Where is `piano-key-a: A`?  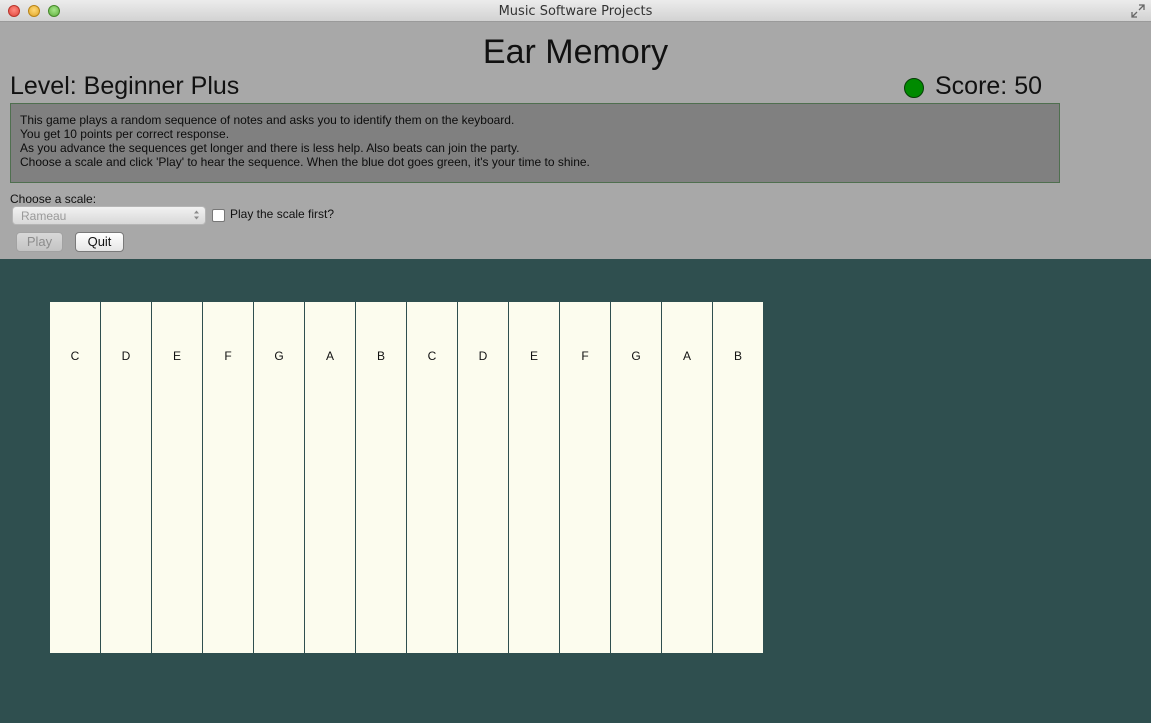 piano-key-a: A is located at coordinates (330, 477).